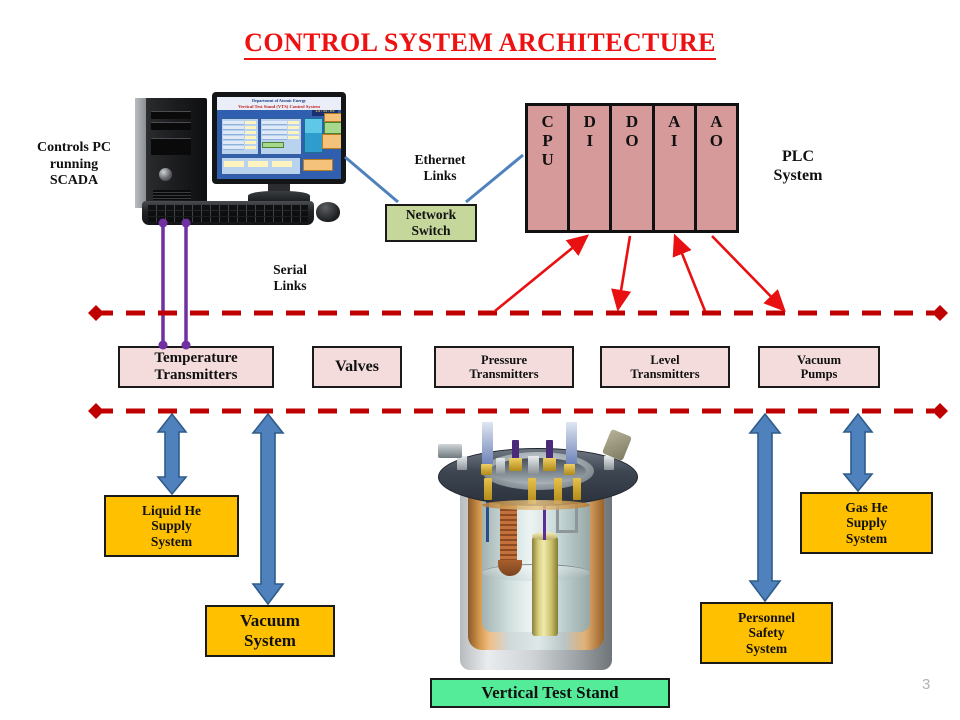 The image size is (960, 720). What do you see at coordinates (689, 272) in the screenshot?
I see `io-arrow-ai` at bounding box center [689, 272].